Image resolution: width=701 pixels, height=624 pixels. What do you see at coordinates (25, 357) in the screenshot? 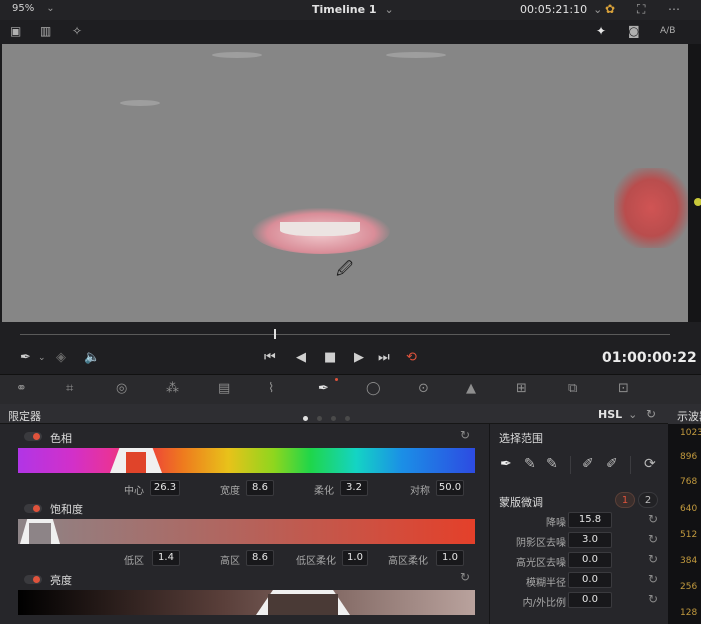
I see `eyedropper-tool-icon: ✒` at bounding box center [25, 357].